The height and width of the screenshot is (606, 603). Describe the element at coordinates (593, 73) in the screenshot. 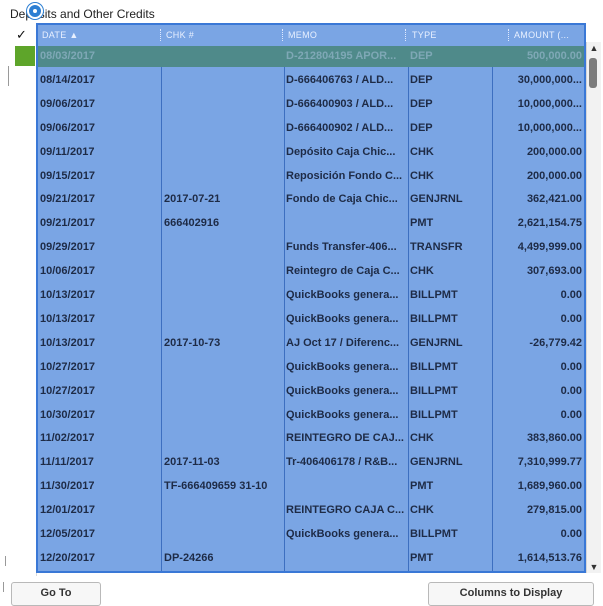

I see `scroll-thumb` at that location.